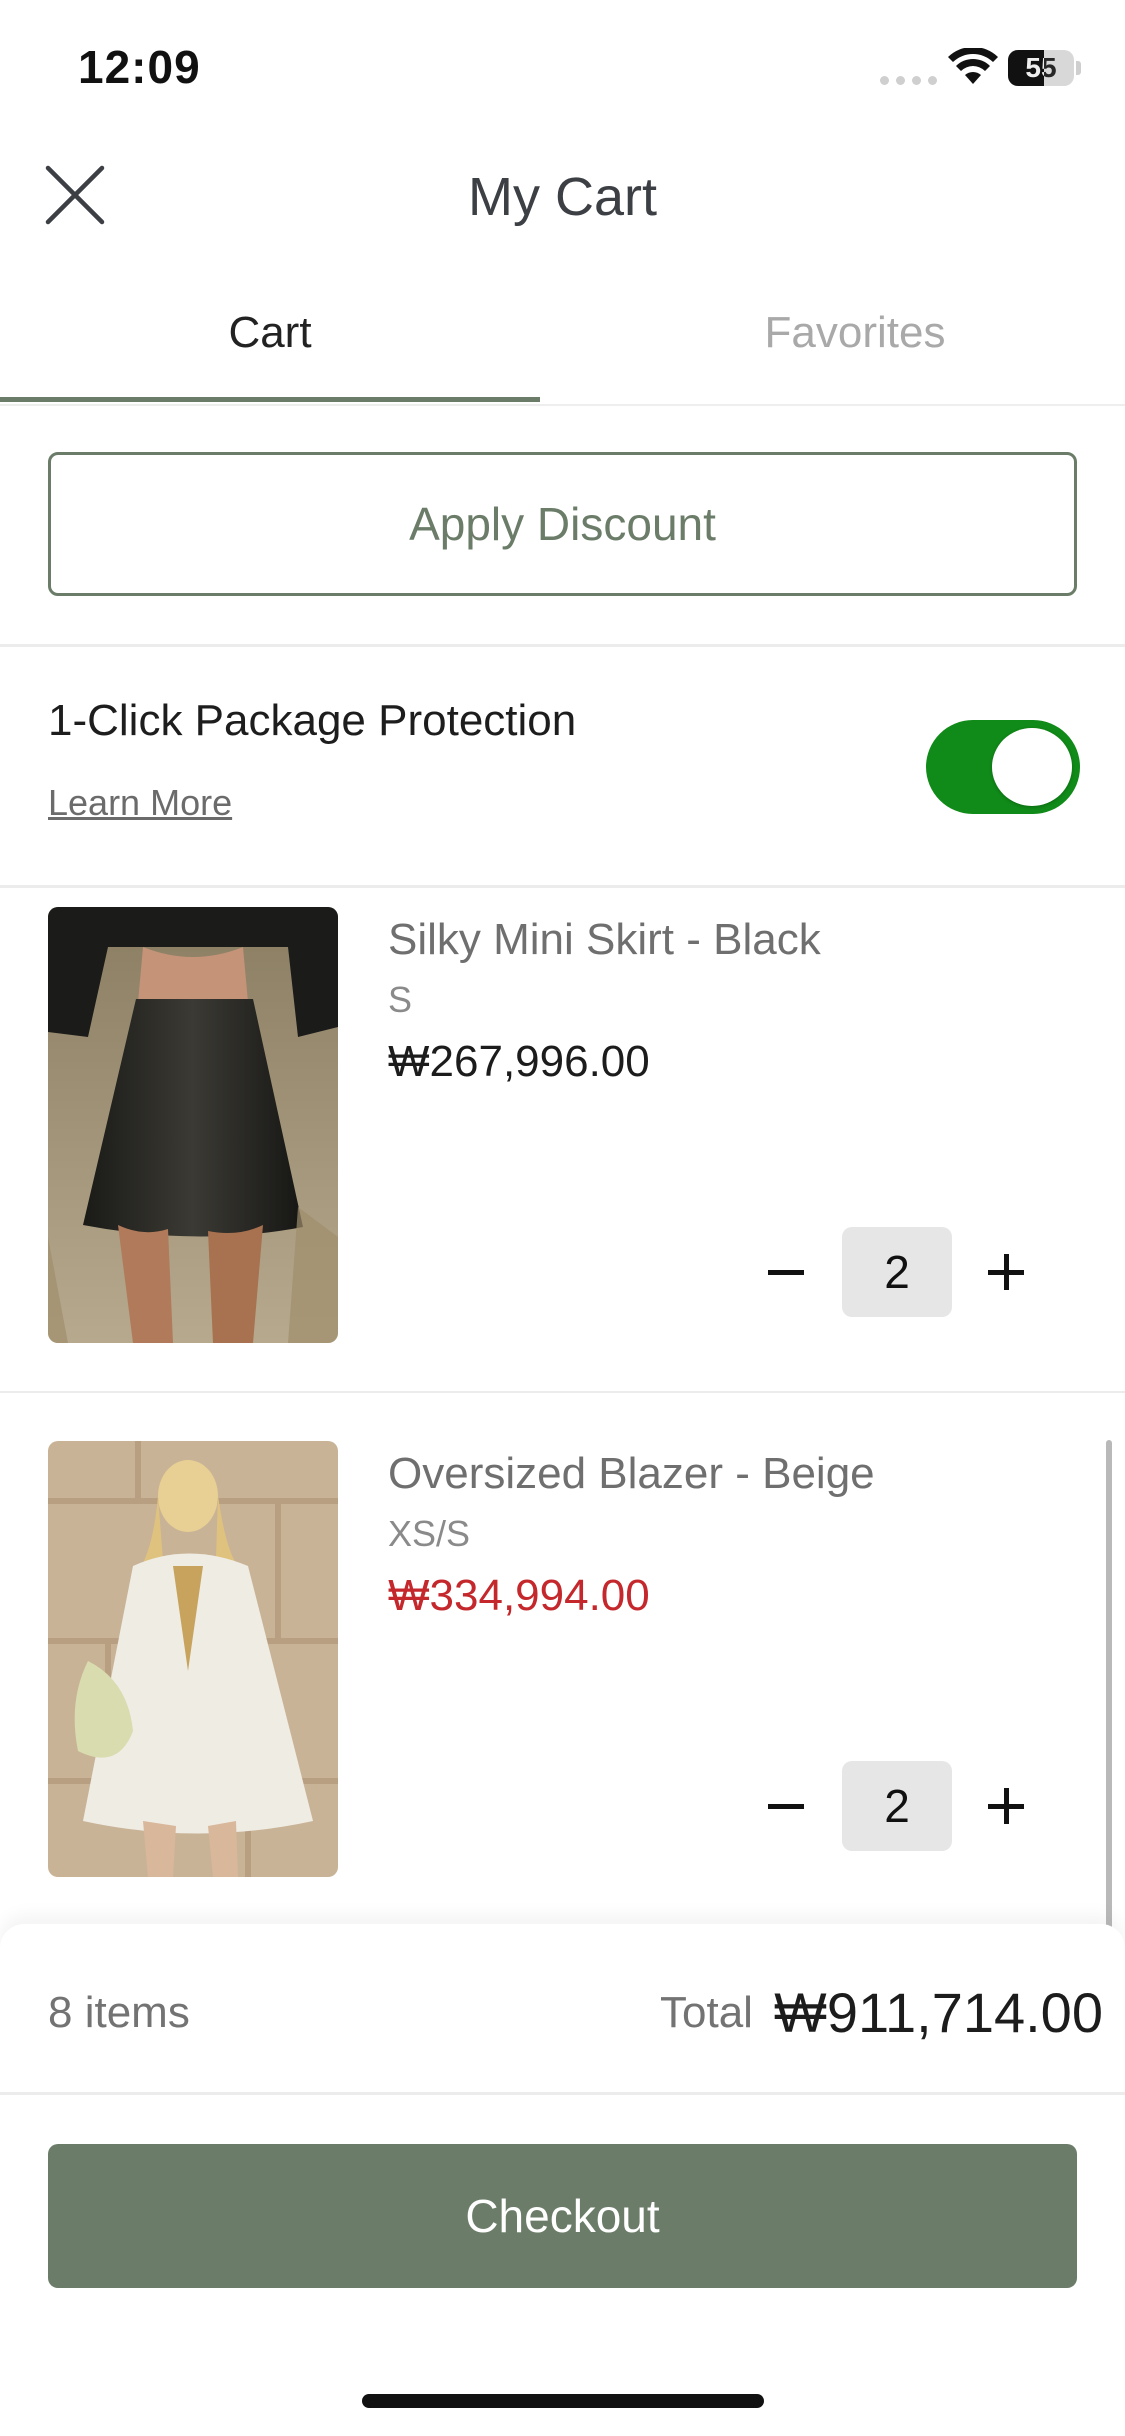 This screenshot has width=1125, height=2436. I want to click on status-bar: 12:09 55, so click(562, 70).